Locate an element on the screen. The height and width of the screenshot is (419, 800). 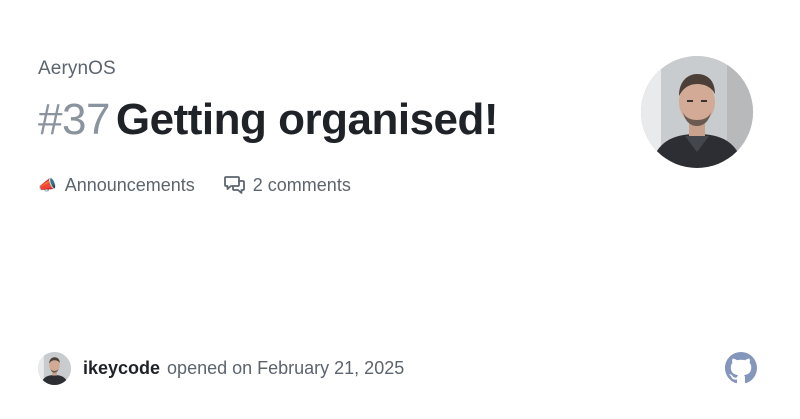
opened-date: opened on February 21, 2025 is located at coordinates (286, 368).